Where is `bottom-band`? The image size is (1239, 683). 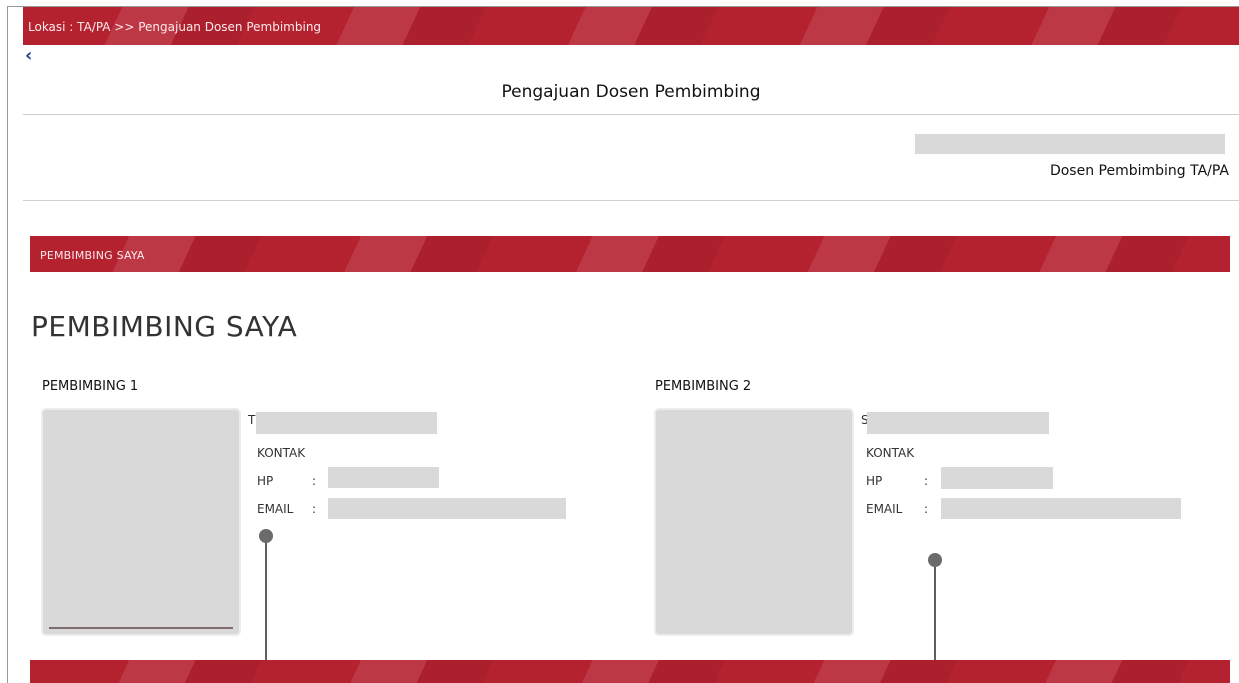
bottom-band is located at coordinates (630, 671).